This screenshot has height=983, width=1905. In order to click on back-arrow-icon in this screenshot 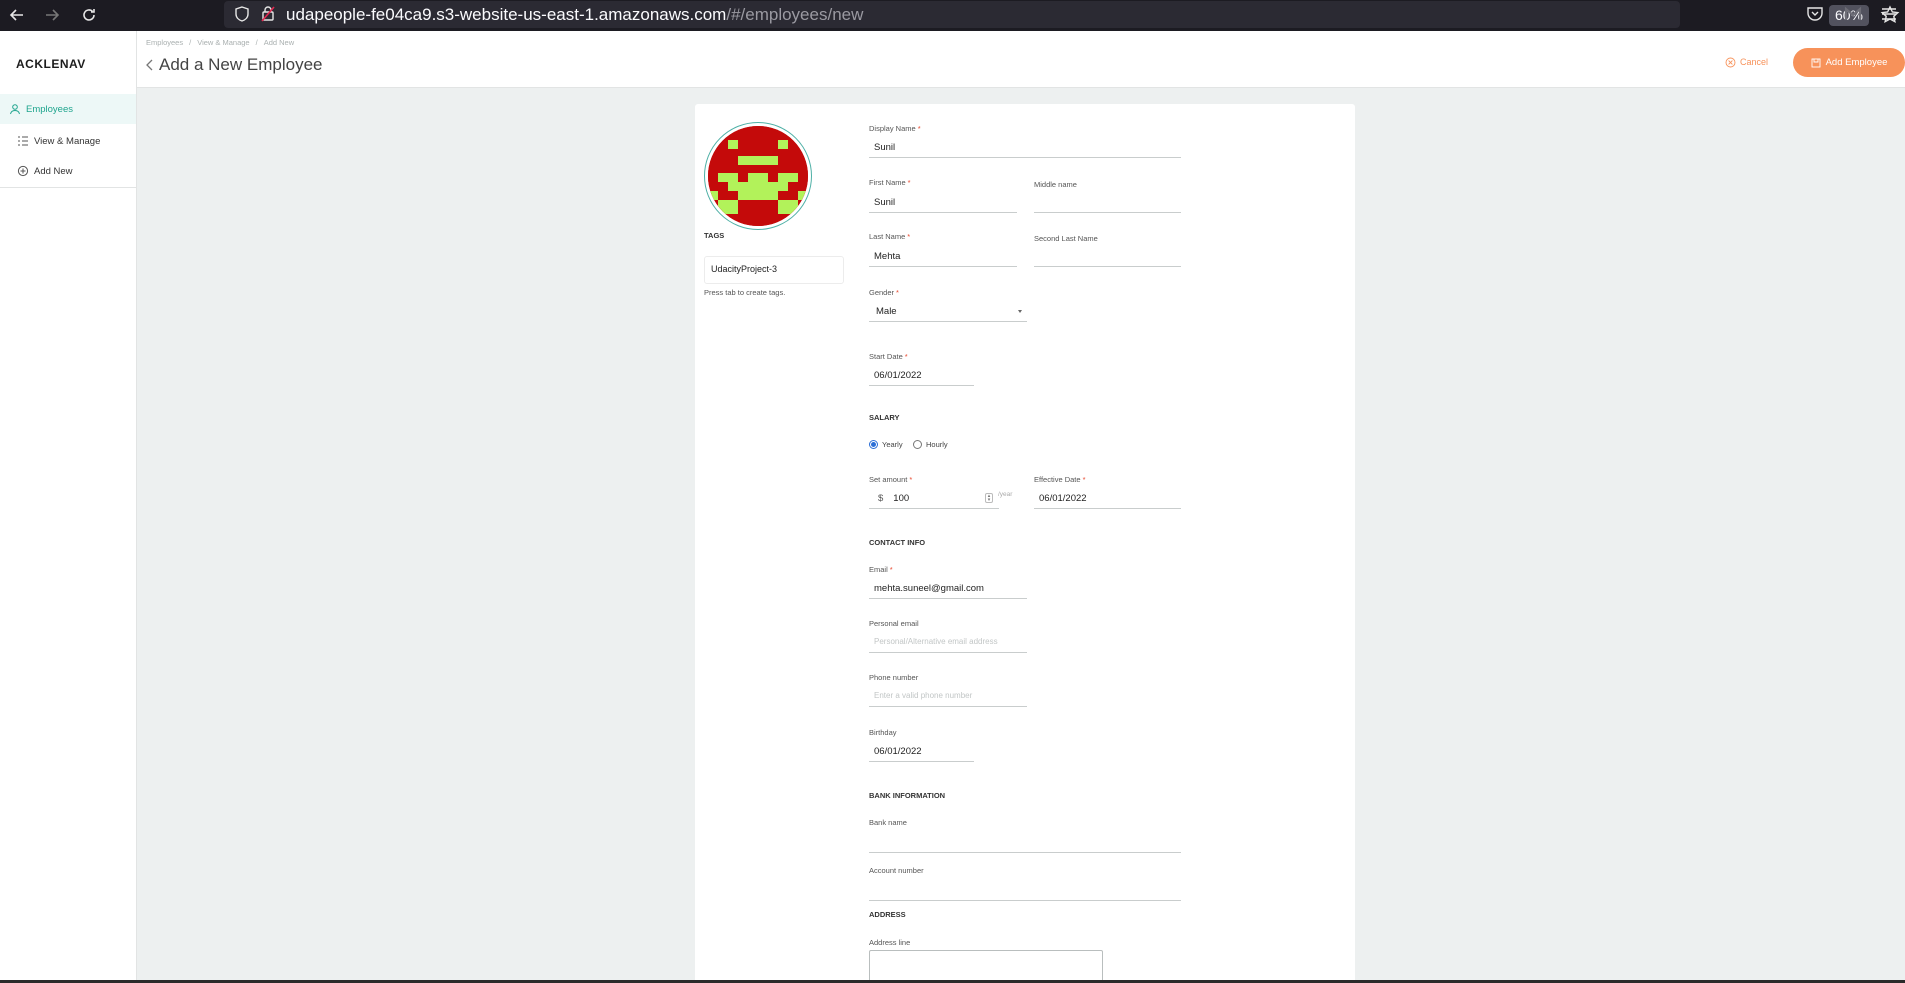, I will do `click(17, 15)`.